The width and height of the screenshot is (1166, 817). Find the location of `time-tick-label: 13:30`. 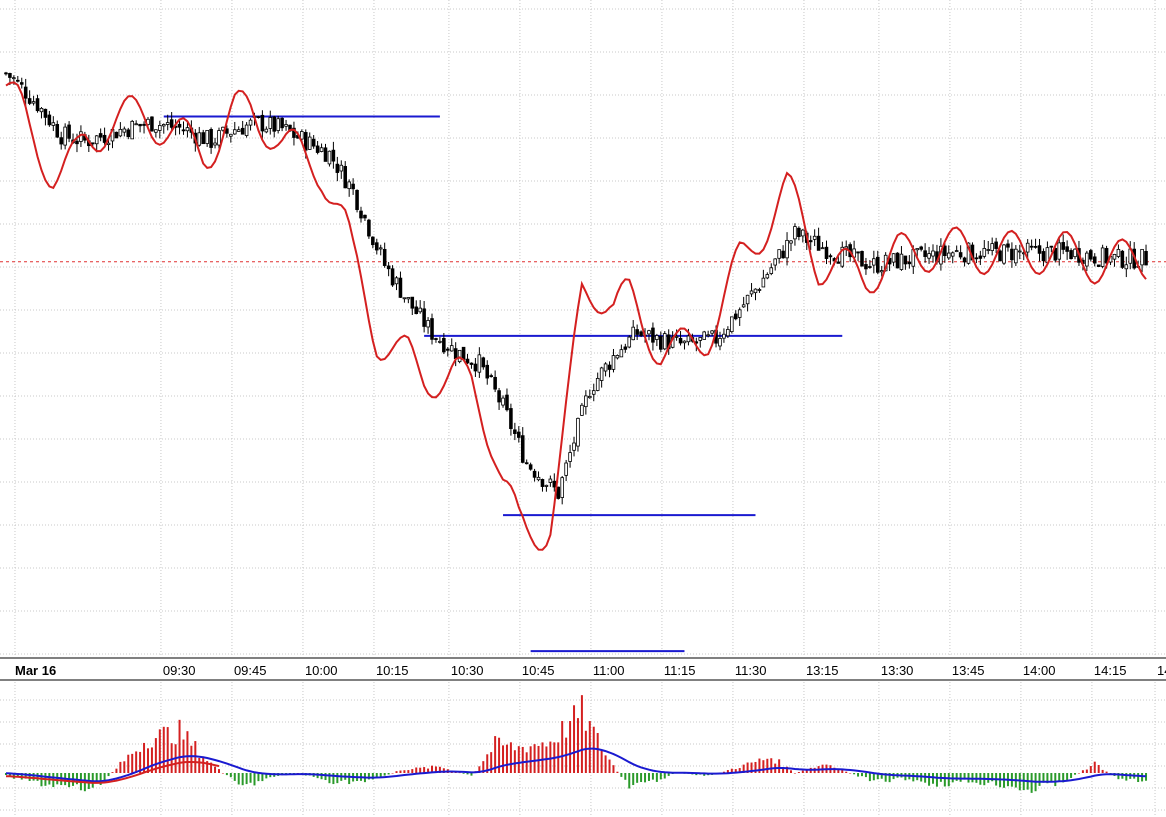

time-tick-label: 13:30 is located at coordinates (897, 670).